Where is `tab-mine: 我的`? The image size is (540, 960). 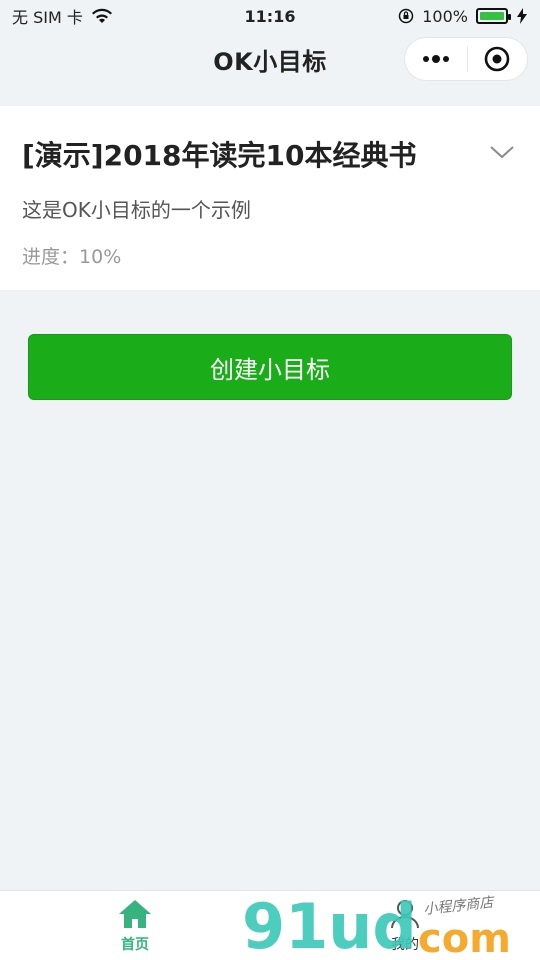 tab-mine: 我的 is located at coordinates (405, 925).